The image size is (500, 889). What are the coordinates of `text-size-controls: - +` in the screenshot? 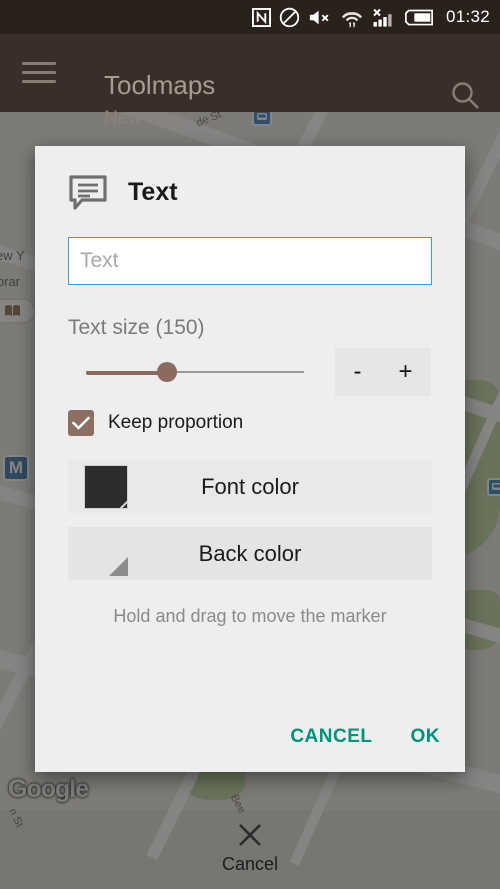 It's located at (250, 372).